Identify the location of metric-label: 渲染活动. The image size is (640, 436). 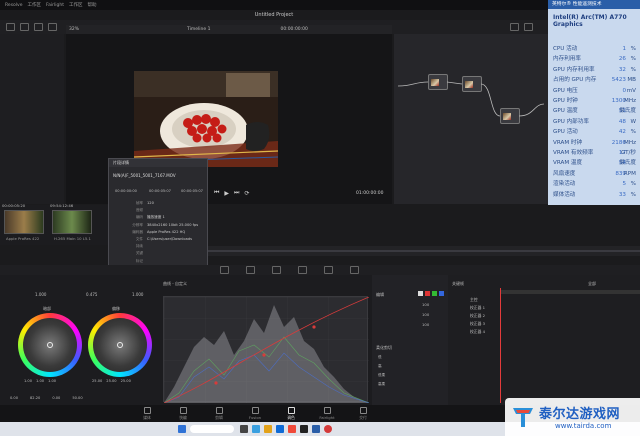
(564, 184).